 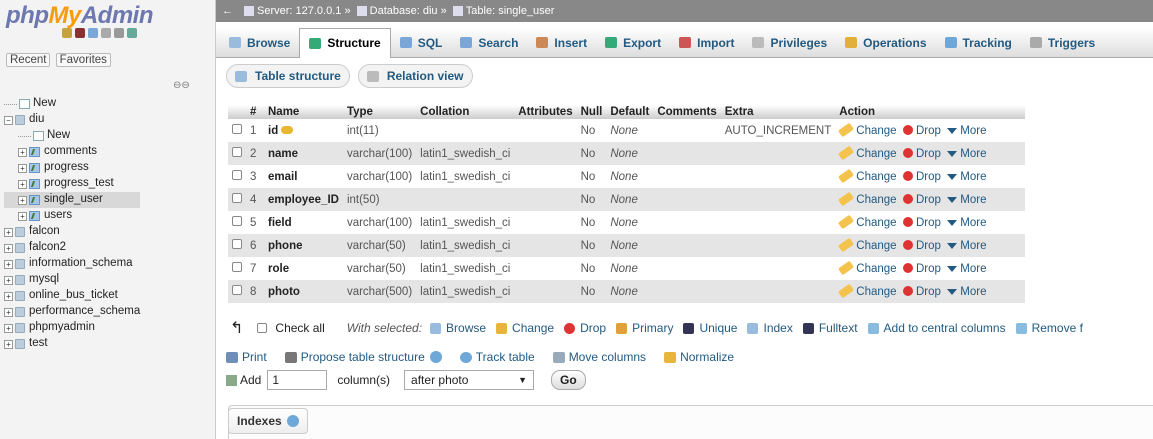 What do you see at coordinates (246, 357) in the screenshot?
I see `print-link: Print` at bounding box center [246, 357].